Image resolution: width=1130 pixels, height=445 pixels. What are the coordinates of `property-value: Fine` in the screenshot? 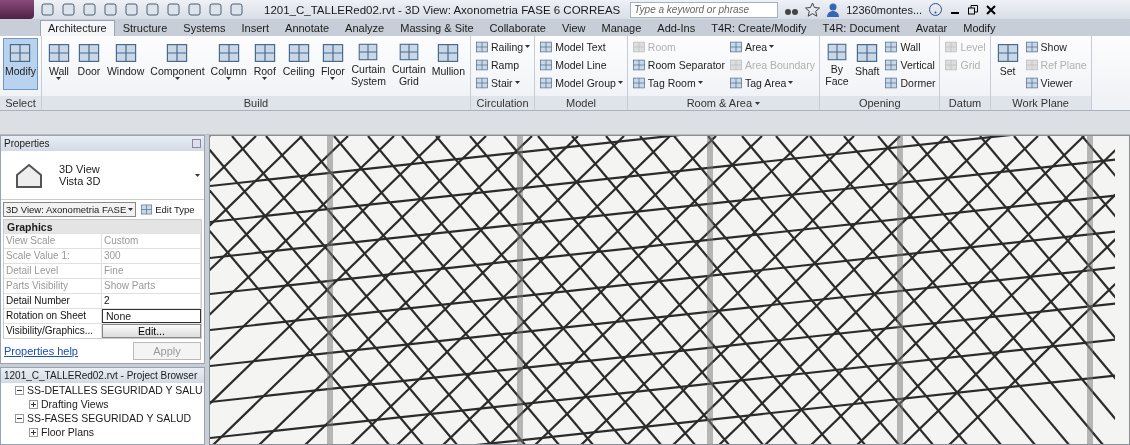 It's located at (151, 271).